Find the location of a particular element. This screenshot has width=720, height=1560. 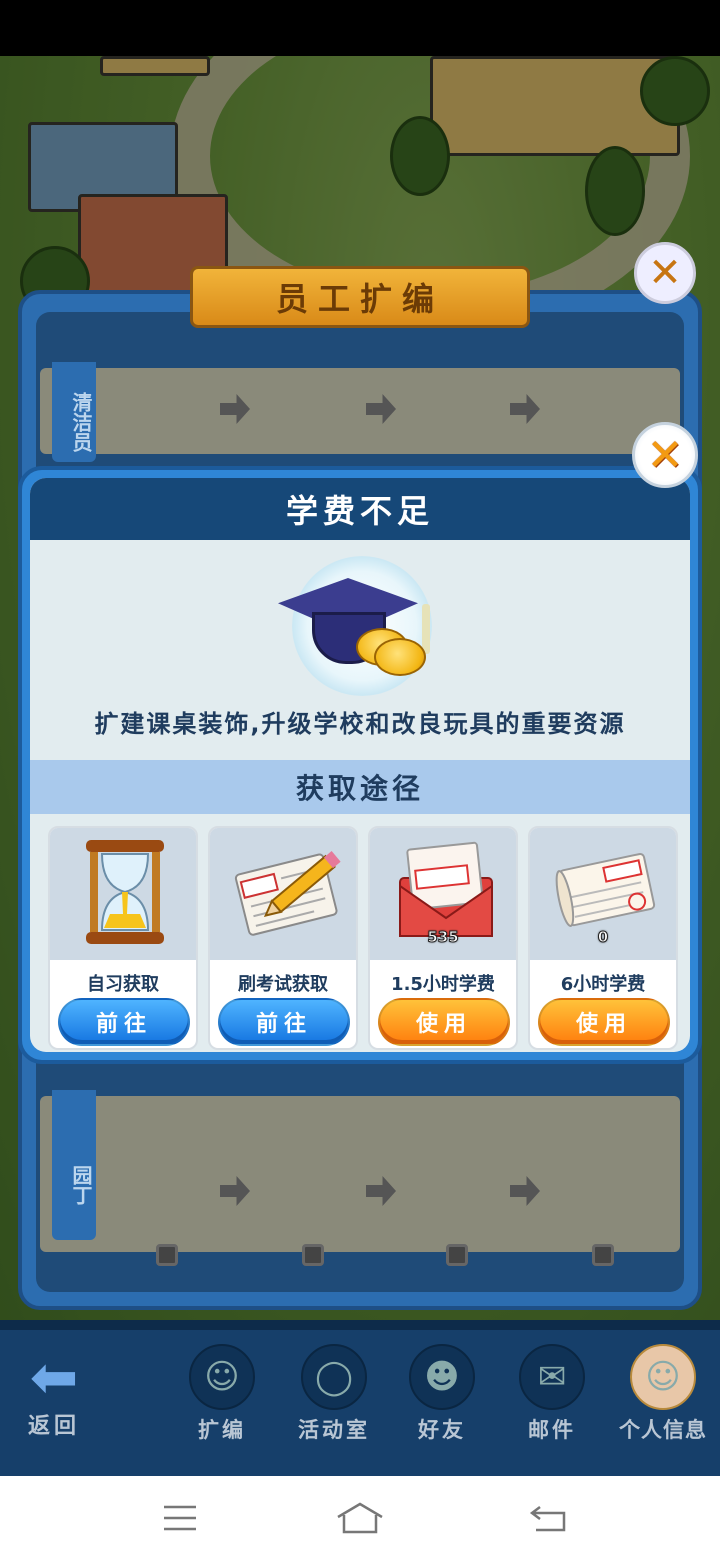

source-card-name: 6小时学费 is located at coordinates (603, 984).